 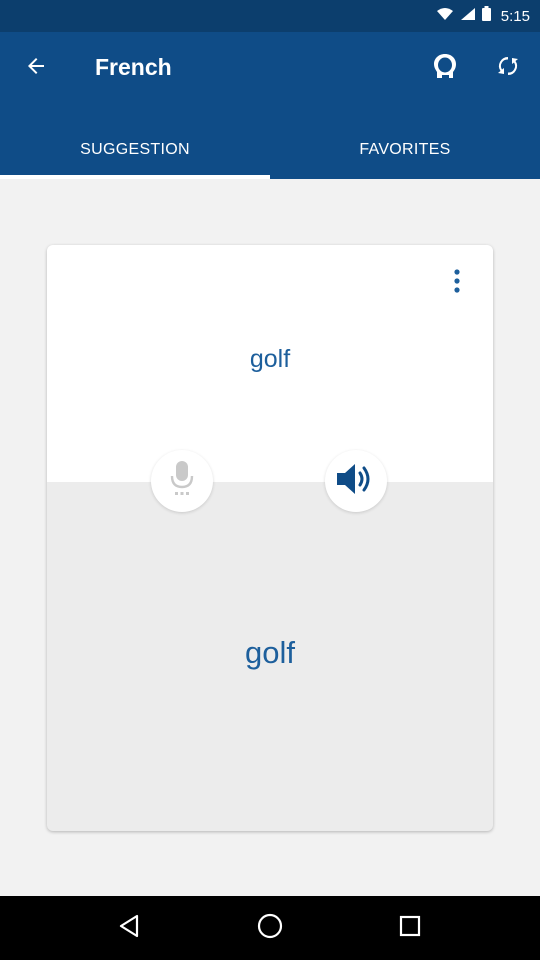 What do you see at coordinates (515, 16) in the screenshot?
I see `status-time: 5:15` at bounding box center [515, 16].